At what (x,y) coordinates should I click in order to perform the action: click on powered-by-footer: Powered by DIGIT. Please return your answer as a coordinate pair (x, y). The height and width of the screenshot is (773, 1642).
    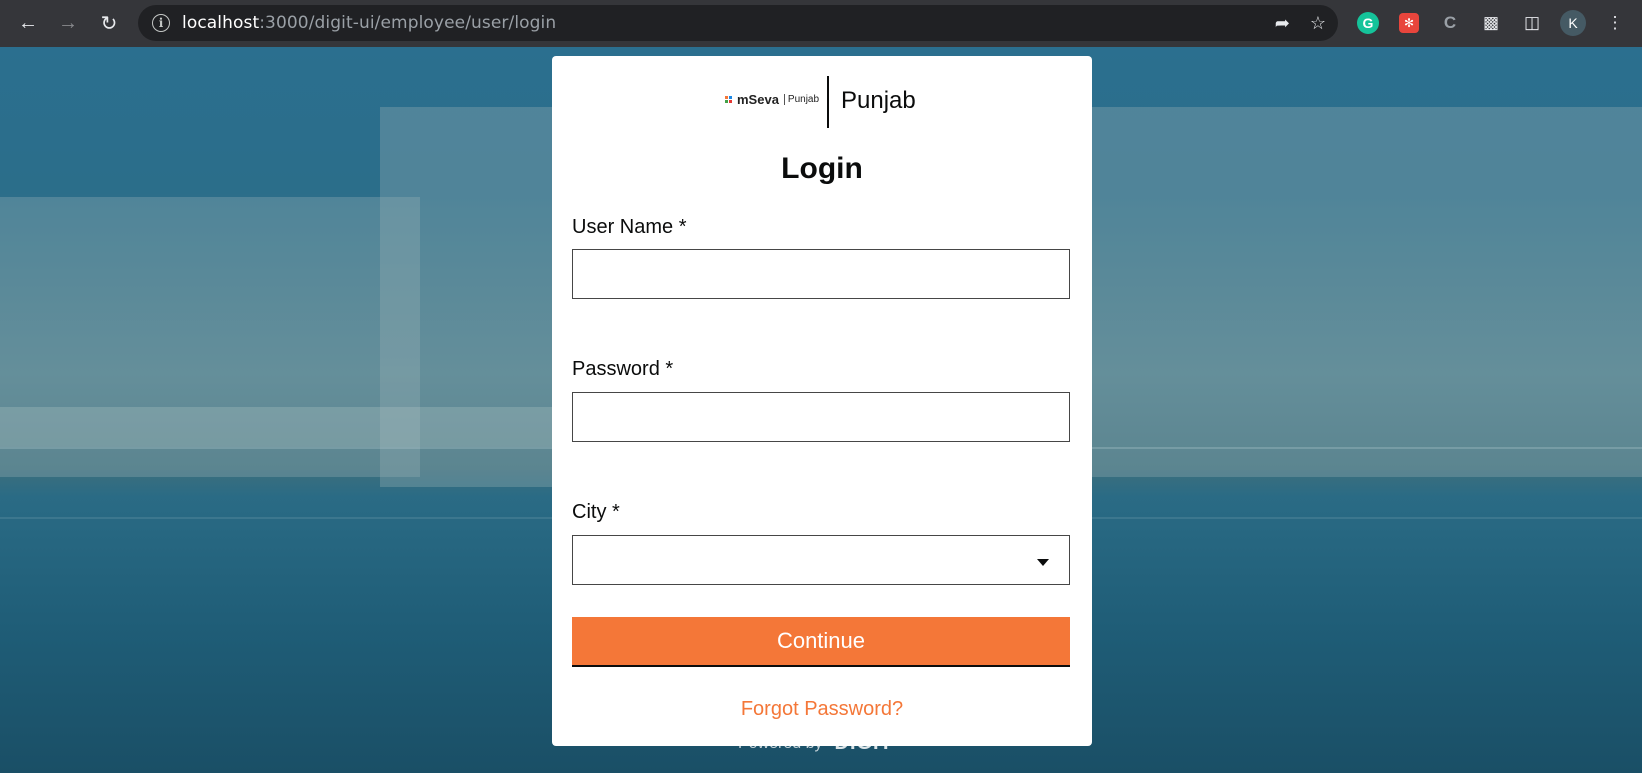
    Looking at the image, I should click on (815, 743).